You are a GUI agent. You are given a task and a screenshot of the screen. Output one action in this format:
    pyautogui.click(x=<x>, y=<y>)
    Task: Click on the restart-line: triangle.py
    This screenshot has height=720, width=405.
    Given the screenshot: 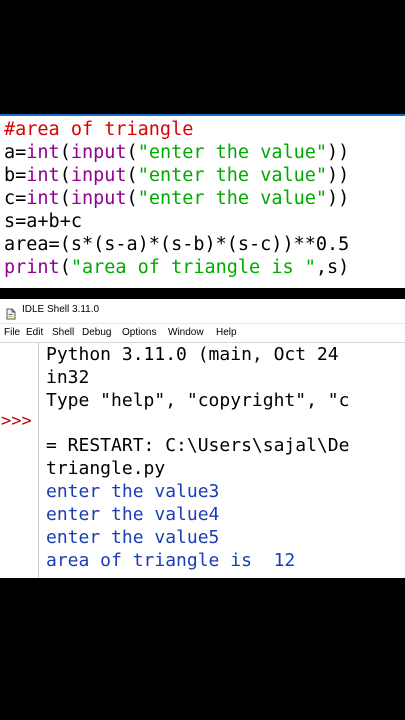 What is the action you would take?
    pyautogui.click(x=106, y=468)
    